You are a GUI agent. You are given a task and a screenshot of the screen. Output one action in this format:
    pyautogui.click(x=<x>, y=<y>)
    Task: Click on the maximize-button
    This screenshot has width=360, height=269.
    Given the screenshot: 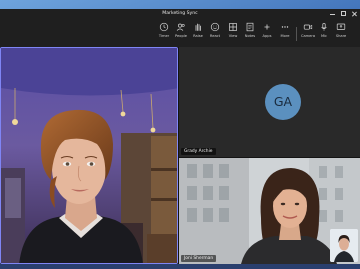 What is the action you would take?
    pyautogui.click(x=343, y=13)
    